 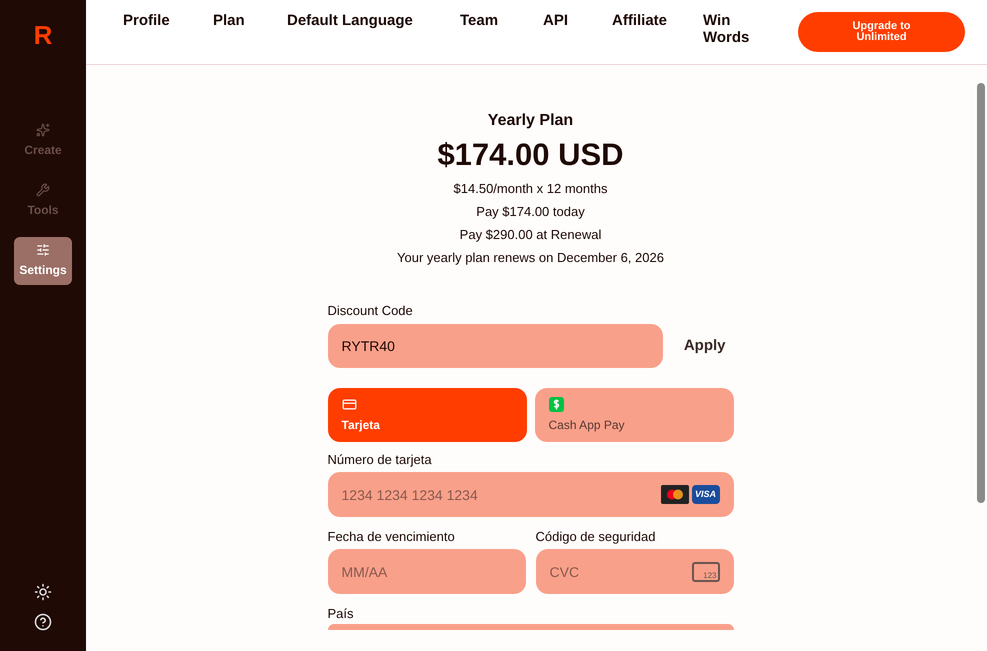 I want to click on nav-link: API, so click(x=577, y=20).